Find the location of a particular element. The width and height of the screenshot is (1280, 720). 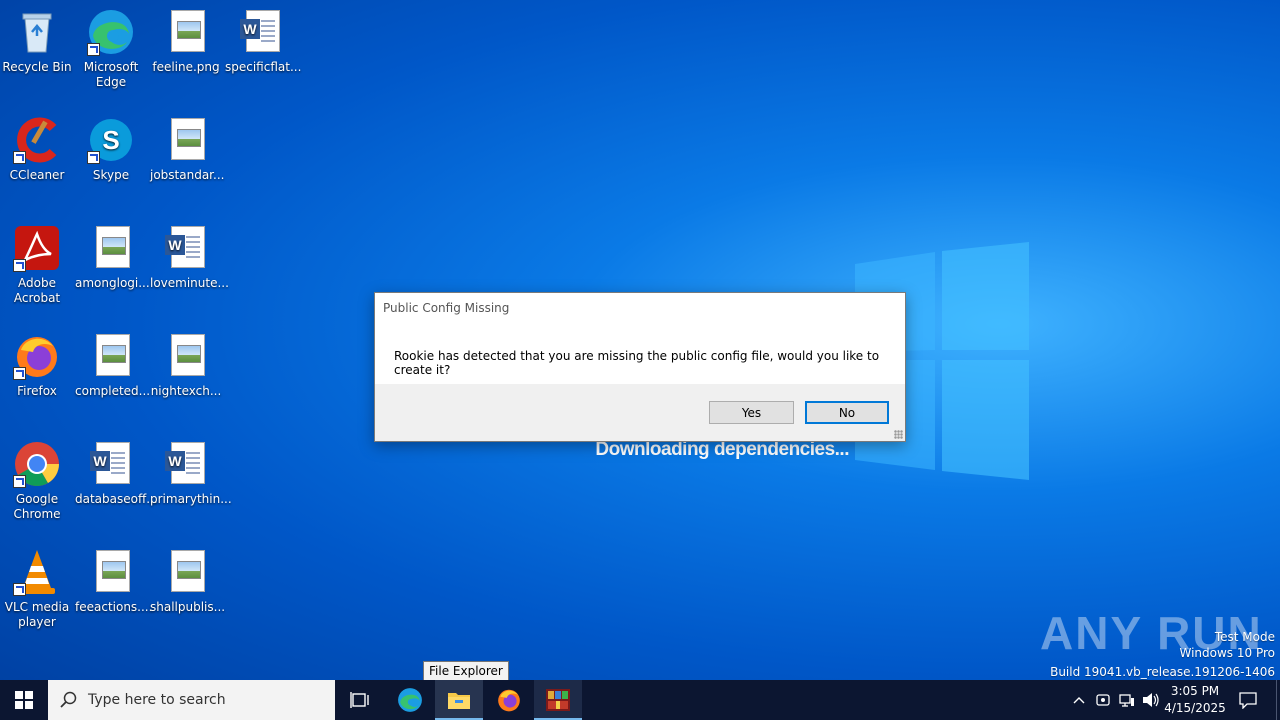

desktop-icon-label: feeline.png is located at coordinates (186, 67).